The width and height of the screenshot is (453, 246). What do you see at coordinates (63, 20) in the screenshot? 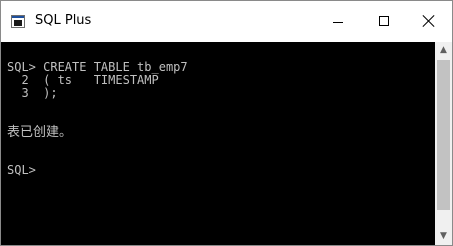
I see `window-title: SQL Plus` at bounding box center [63, 20].